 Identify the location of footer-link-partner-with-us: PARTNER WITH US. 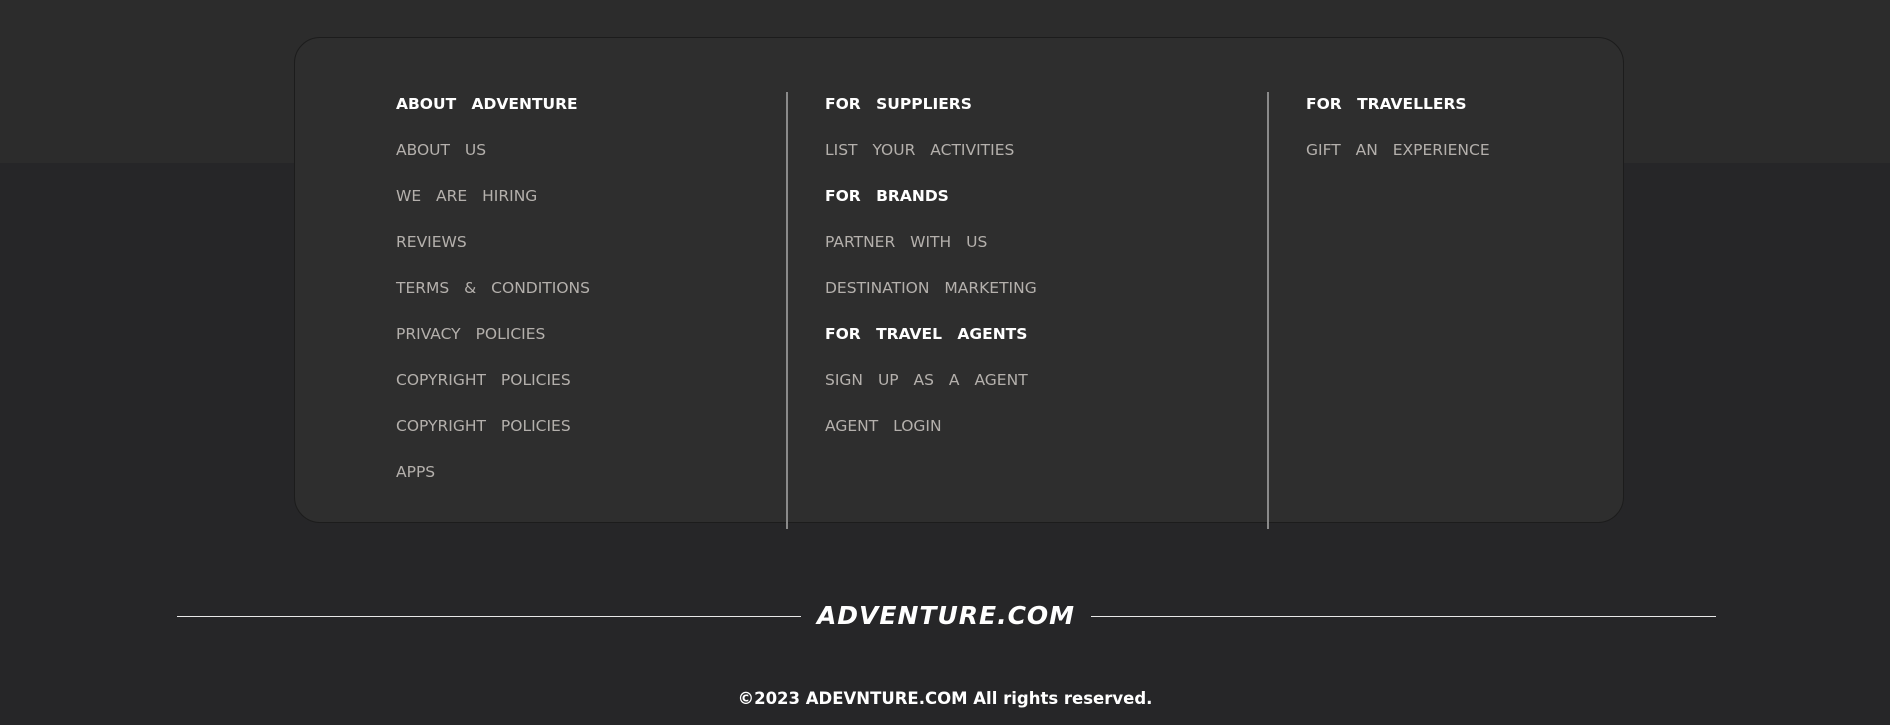
(931, 252).